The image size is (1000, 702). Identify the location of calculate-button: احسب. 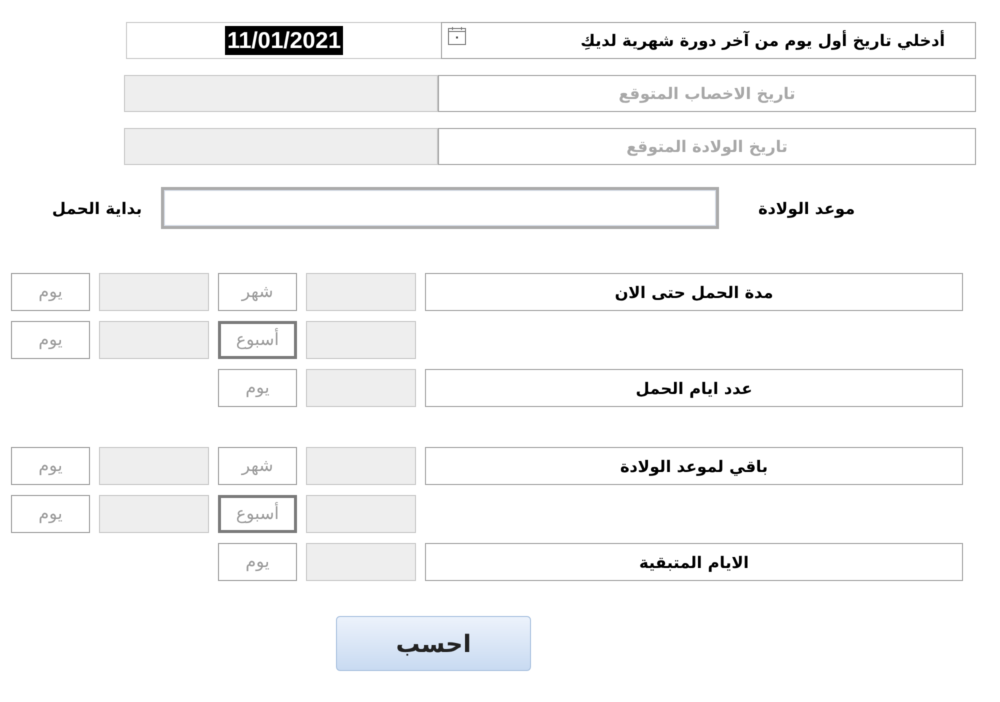
(433, 643).